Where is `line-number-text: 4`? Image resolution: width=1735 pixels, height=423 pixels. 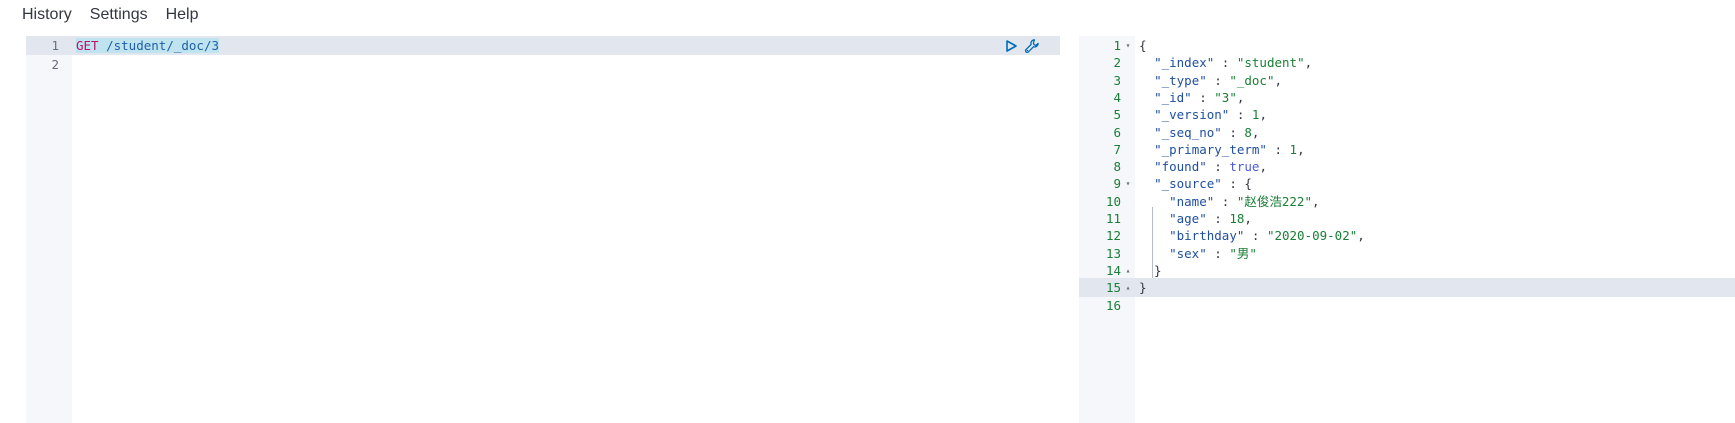 line-number-text: 4 is located at coordinates (1117, 97).